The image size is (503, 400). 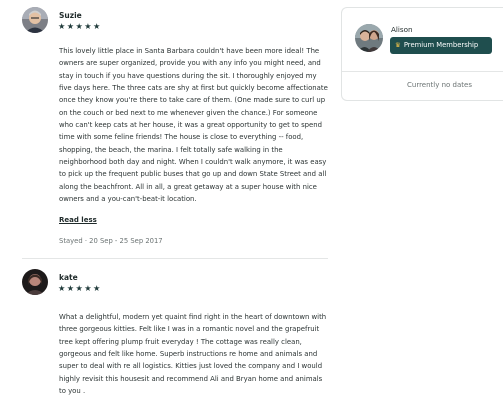 What do you see at coordinates (70, 15) in the screenshot?
I see `reviewer-name: Suzie` at bounding box center [70, 15].